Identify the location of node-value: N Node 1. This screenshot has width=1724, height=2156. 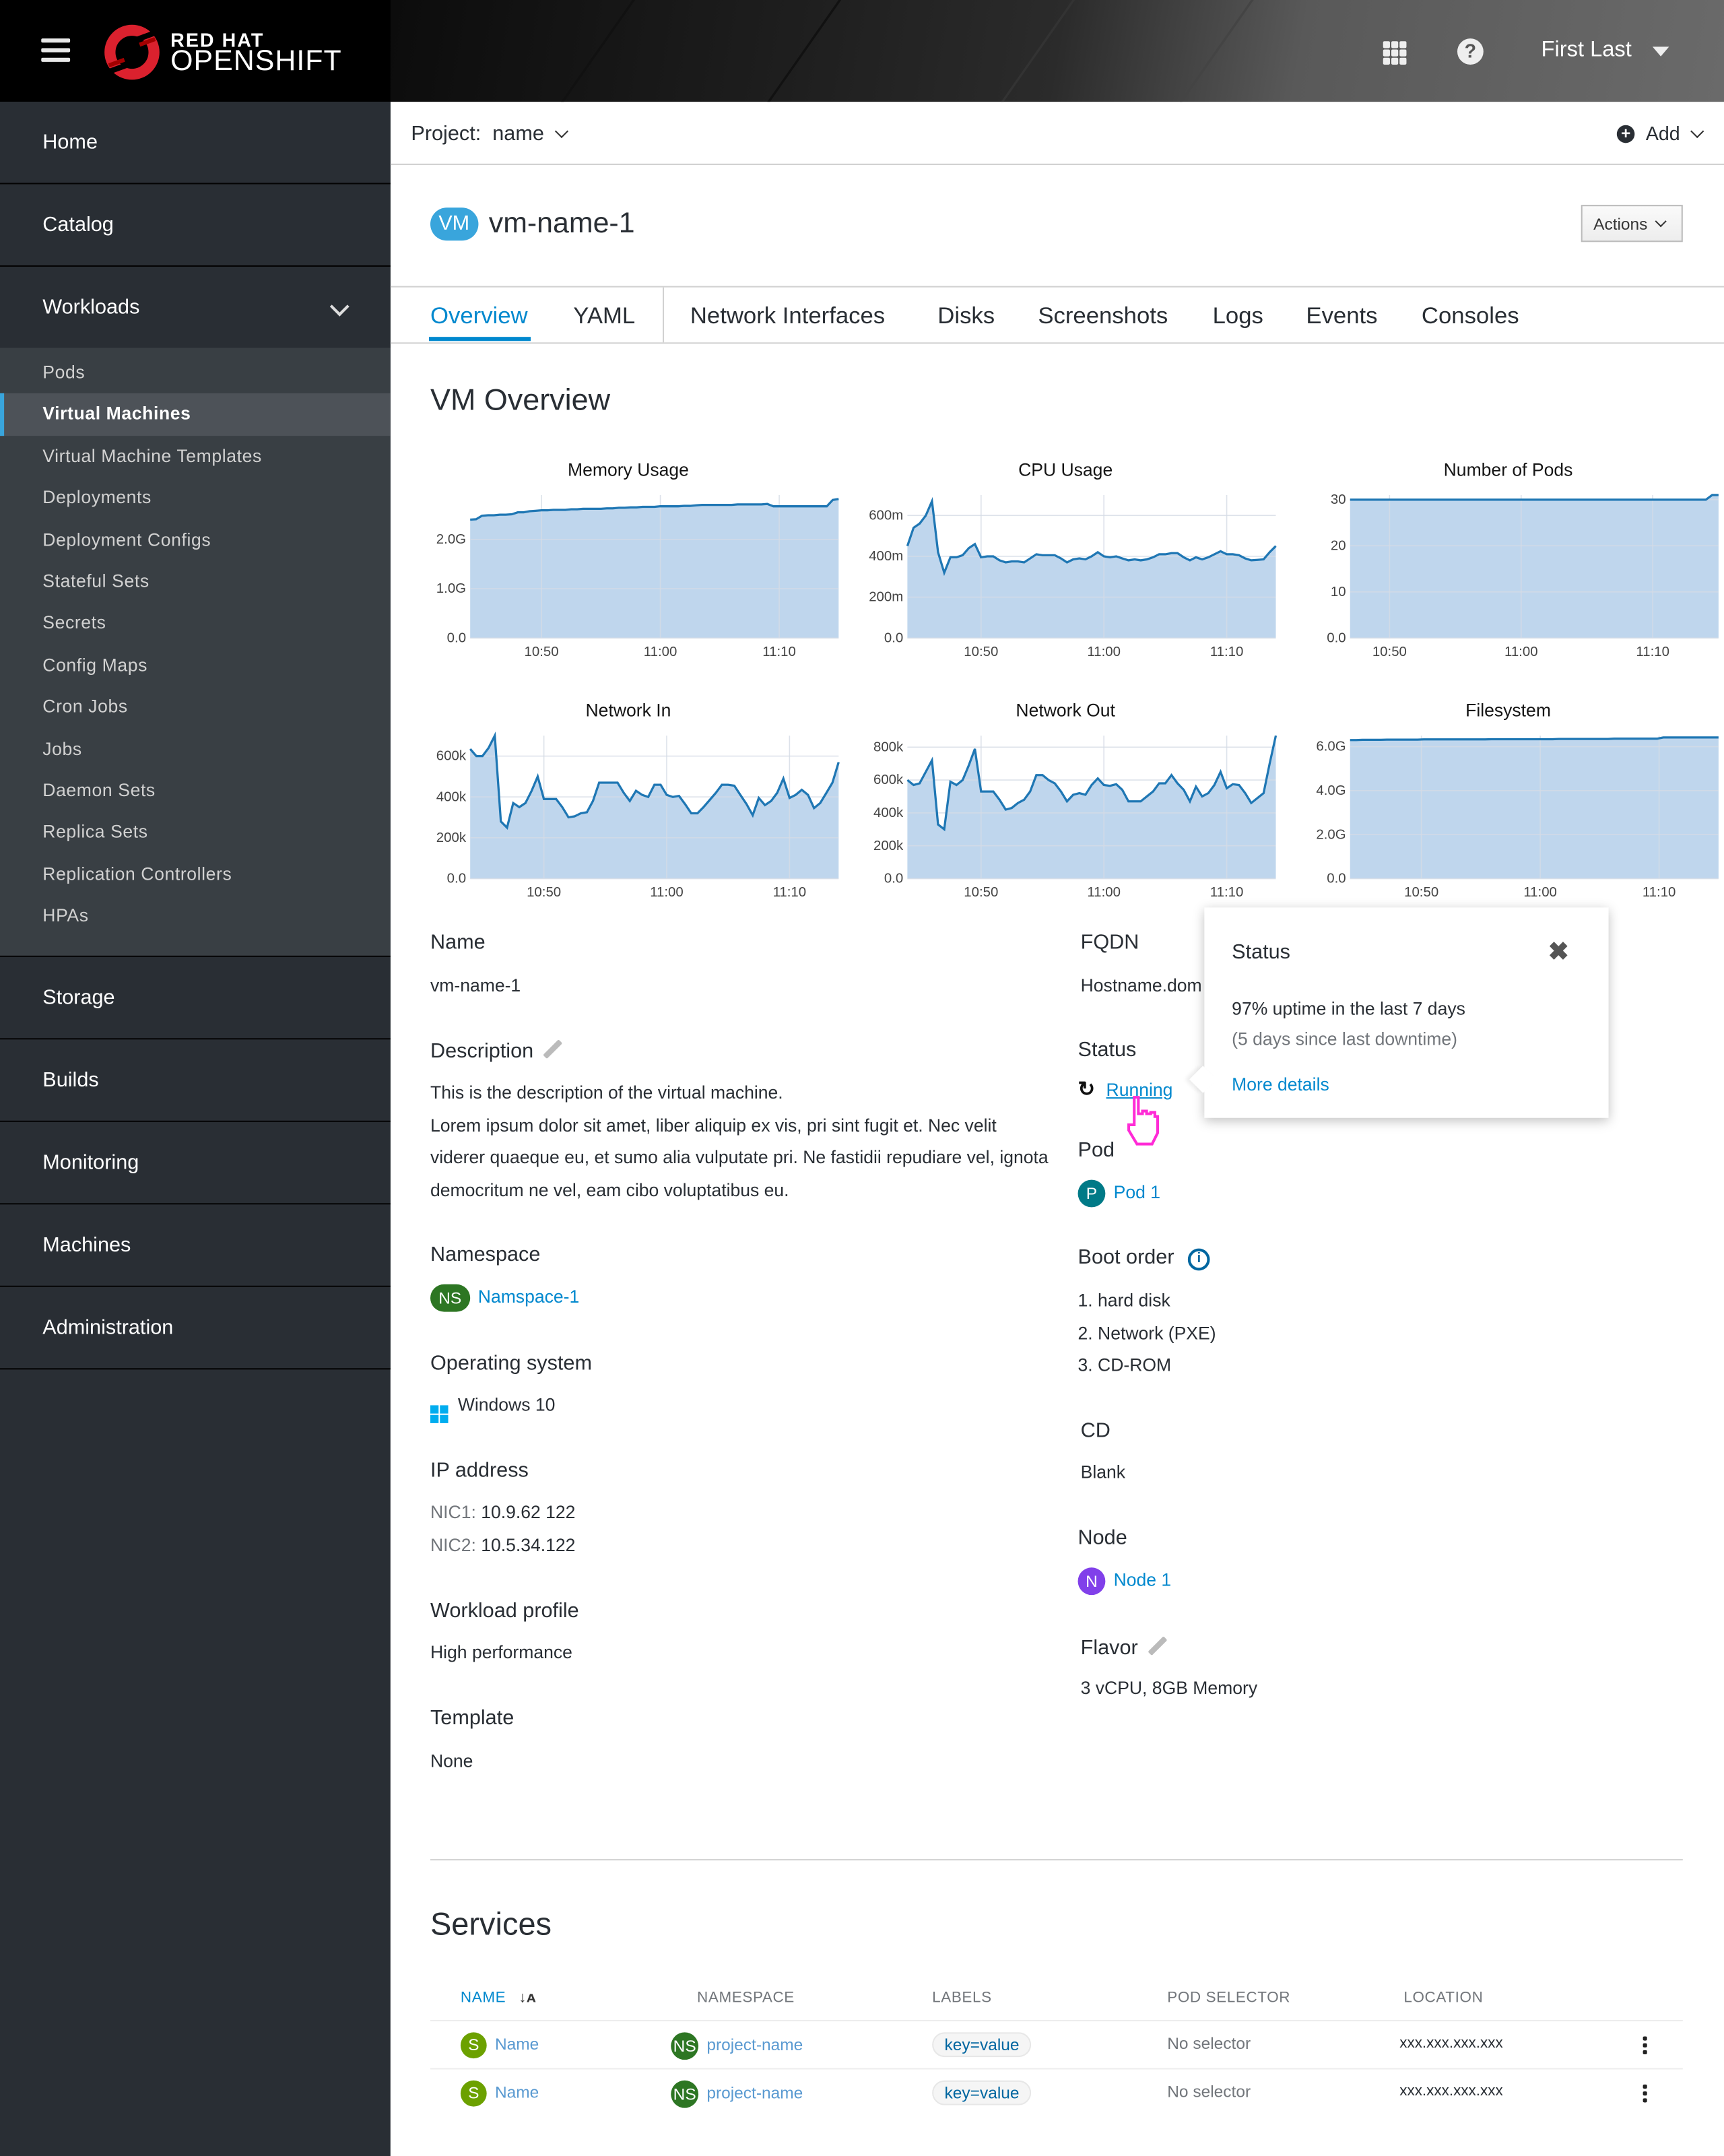
(1125, 1582).